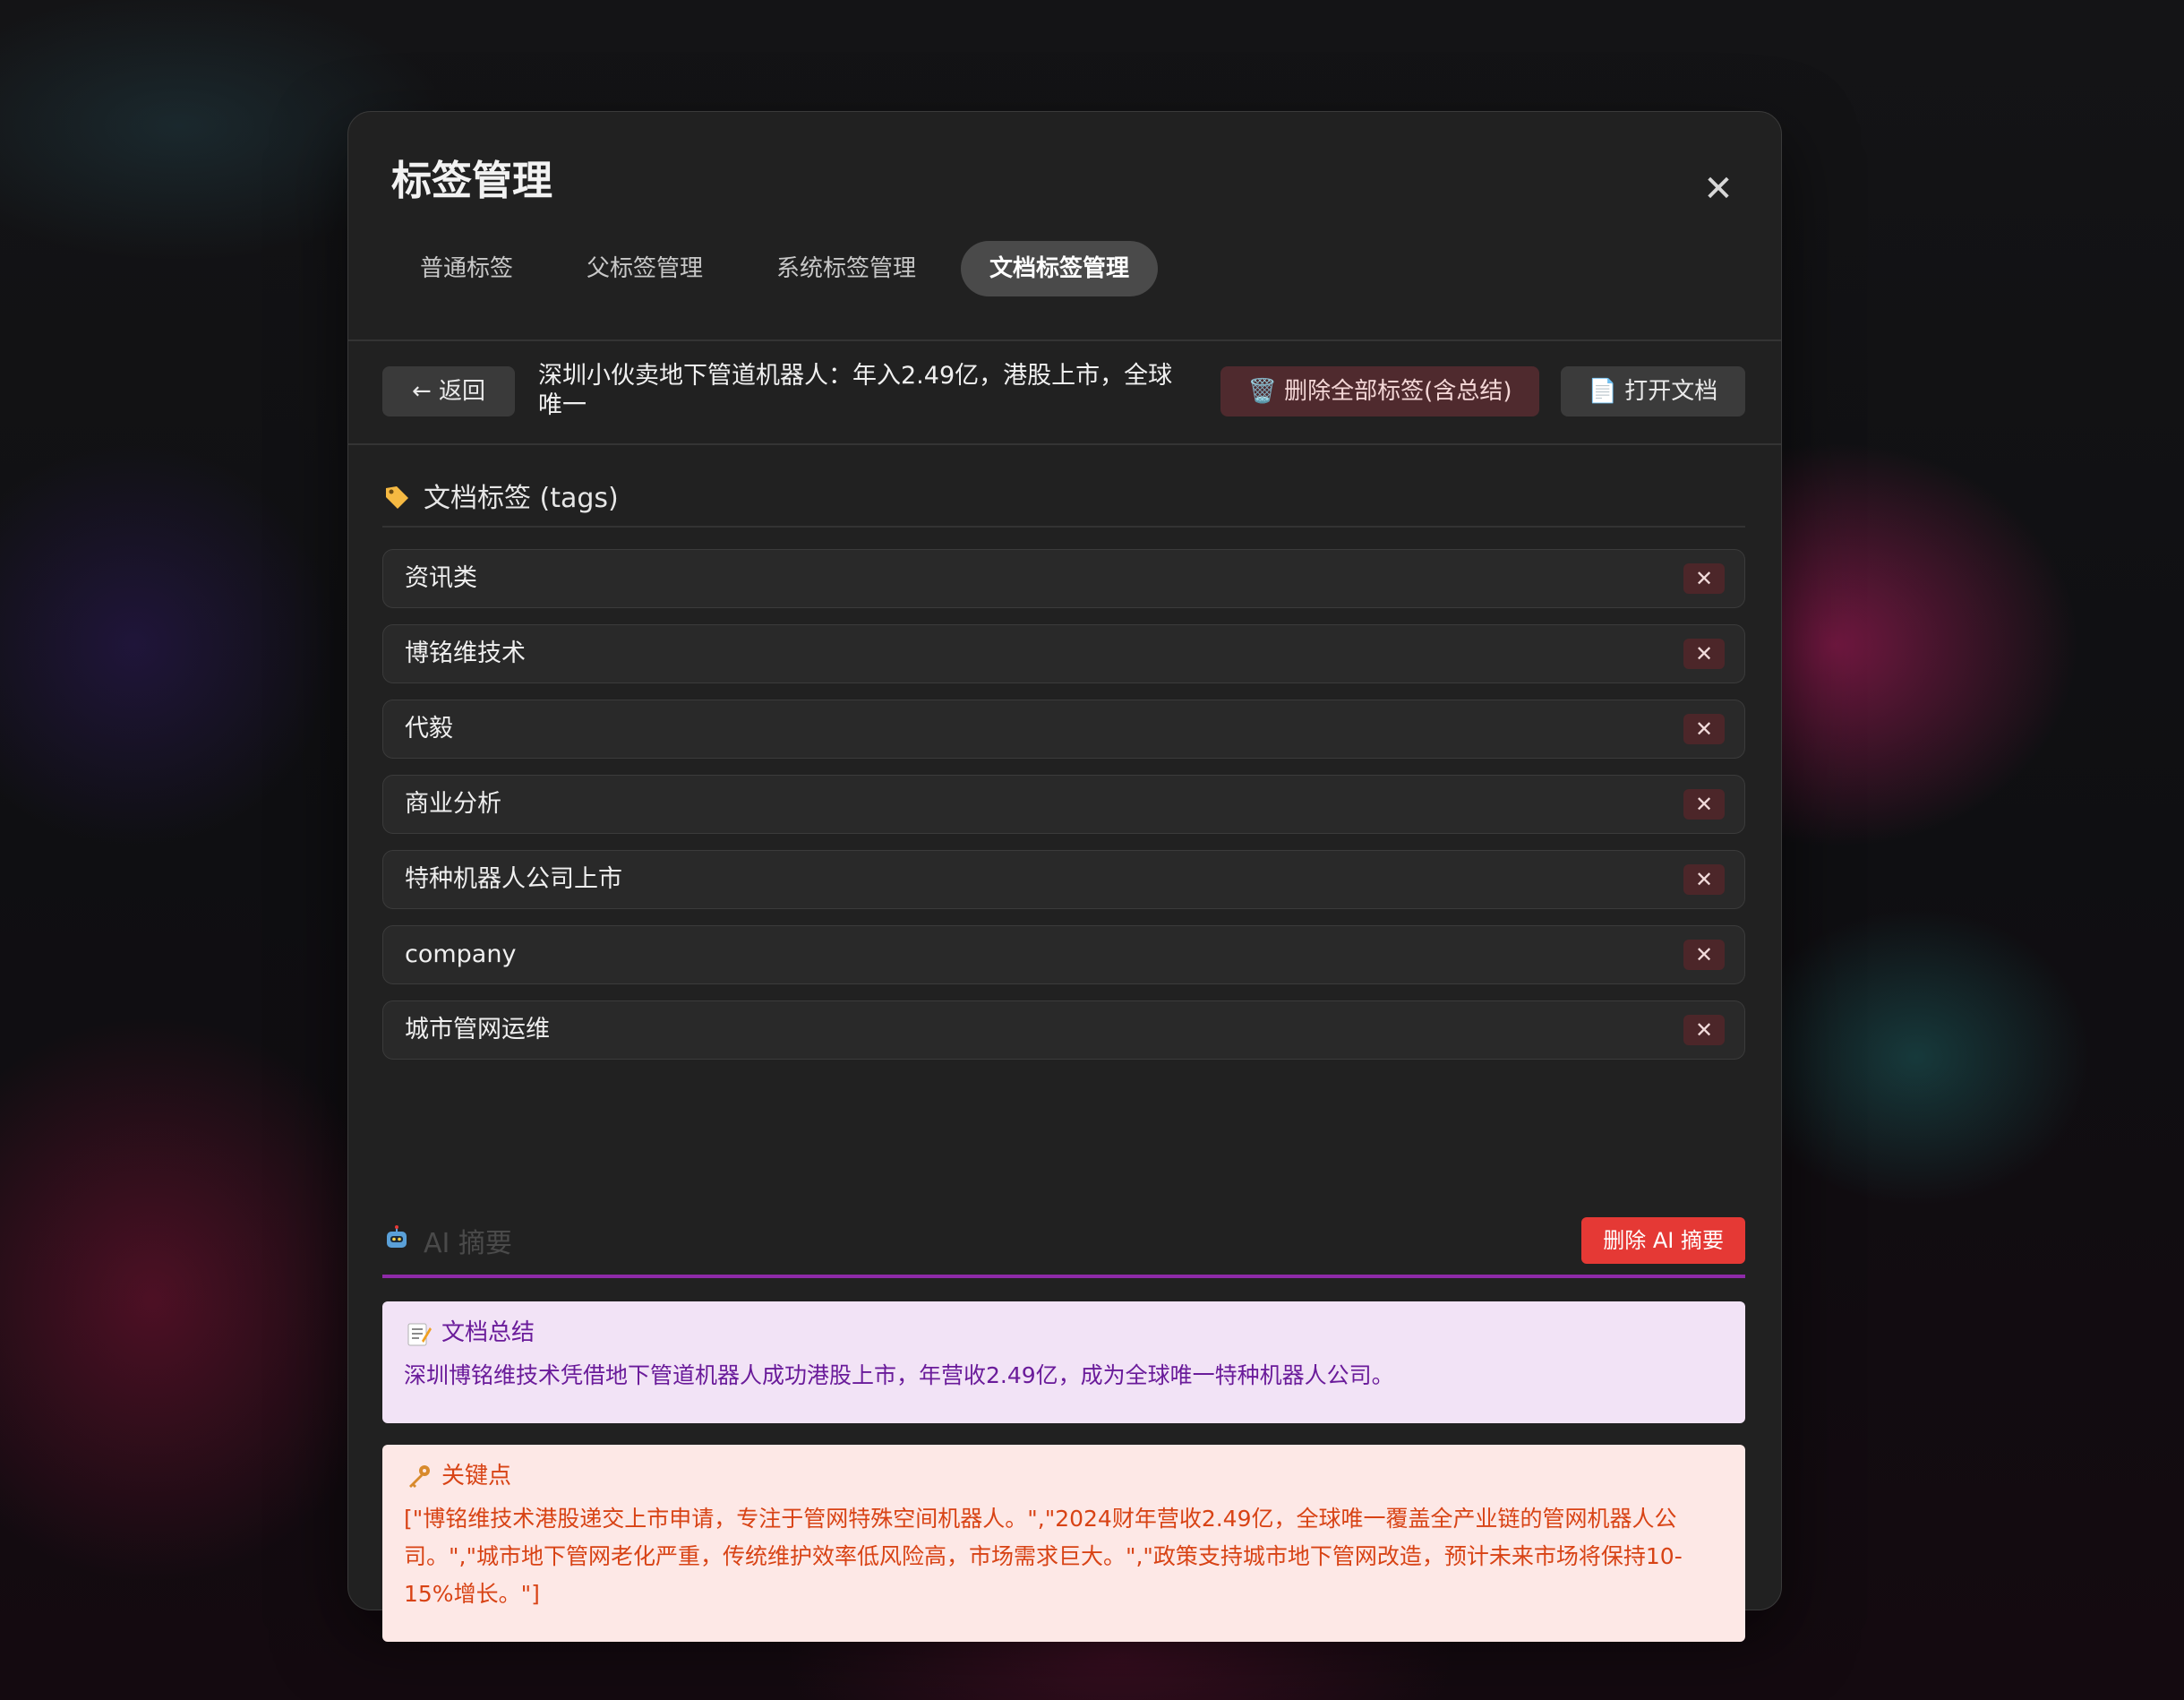 The image size is (2184, 1700). I want to click on tab-bar: 普通标签 父标签管理 系统标签管理 文档标签管理, so click(775, 268).